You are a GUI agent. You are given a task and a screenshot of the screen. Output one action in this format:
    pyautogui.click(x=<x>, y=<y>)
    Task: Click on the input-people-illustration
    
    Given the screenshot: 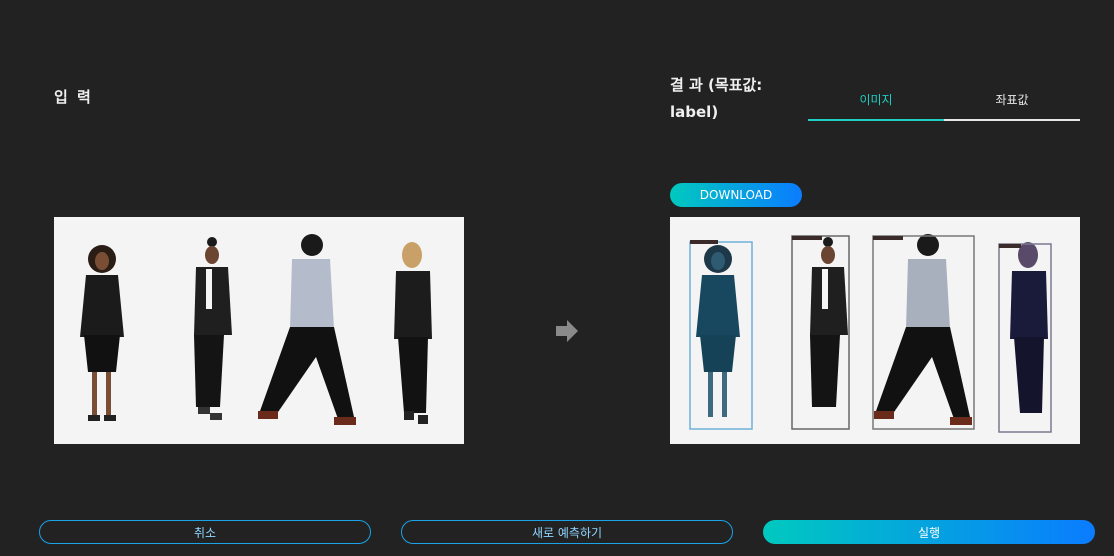 What is the action you would take?
    pyautogui.click(x=256, y=329)
    